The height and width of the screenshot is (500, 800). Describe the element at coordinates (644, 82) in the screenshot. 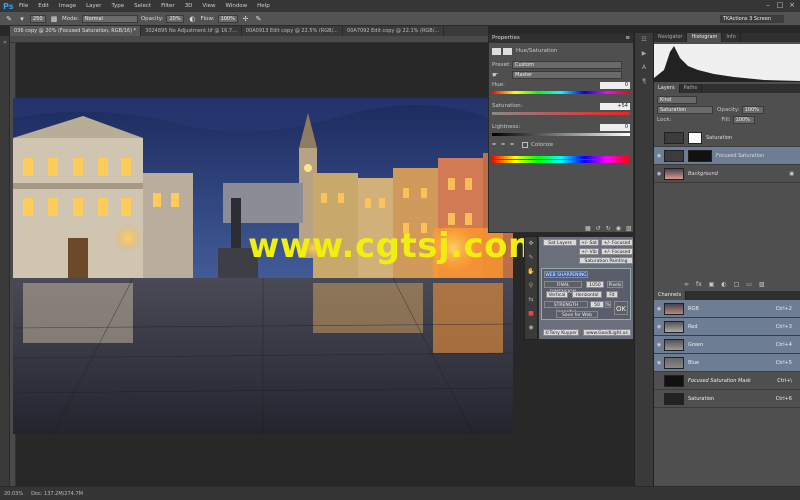

I see `character-icon: ¶` at that location.